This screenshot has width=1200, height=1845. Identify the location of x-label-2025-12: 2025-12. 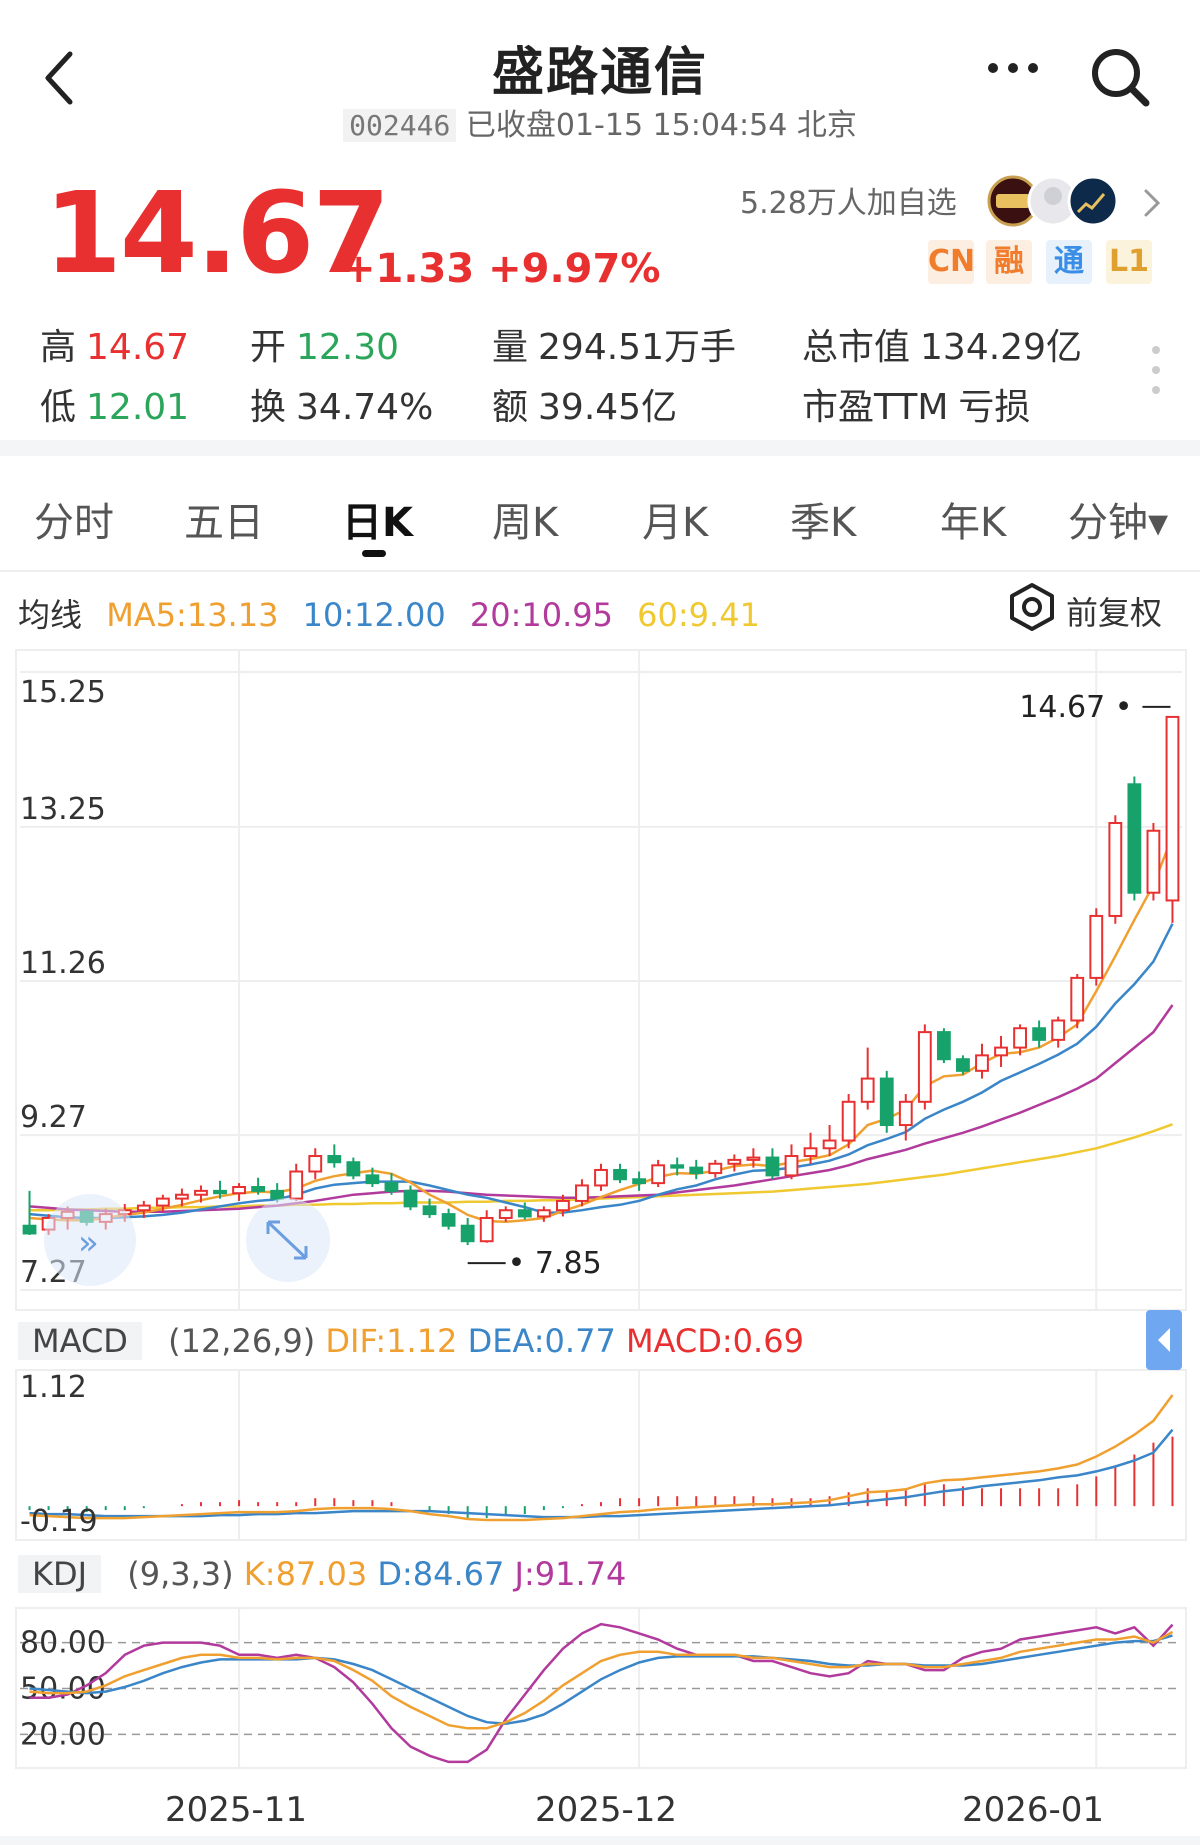
(606, 1810).